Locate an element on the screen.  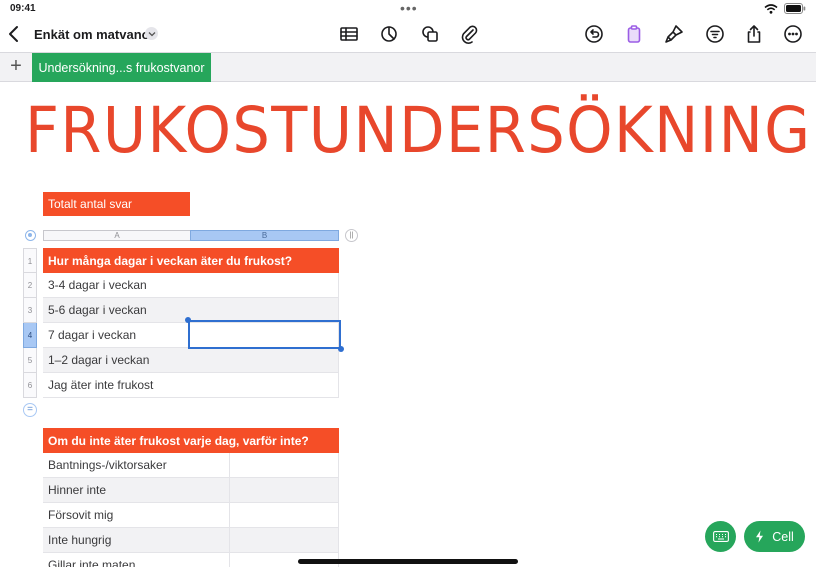
table-cell: 1–2 dagar i veckan is located at coordinates (115, 360).